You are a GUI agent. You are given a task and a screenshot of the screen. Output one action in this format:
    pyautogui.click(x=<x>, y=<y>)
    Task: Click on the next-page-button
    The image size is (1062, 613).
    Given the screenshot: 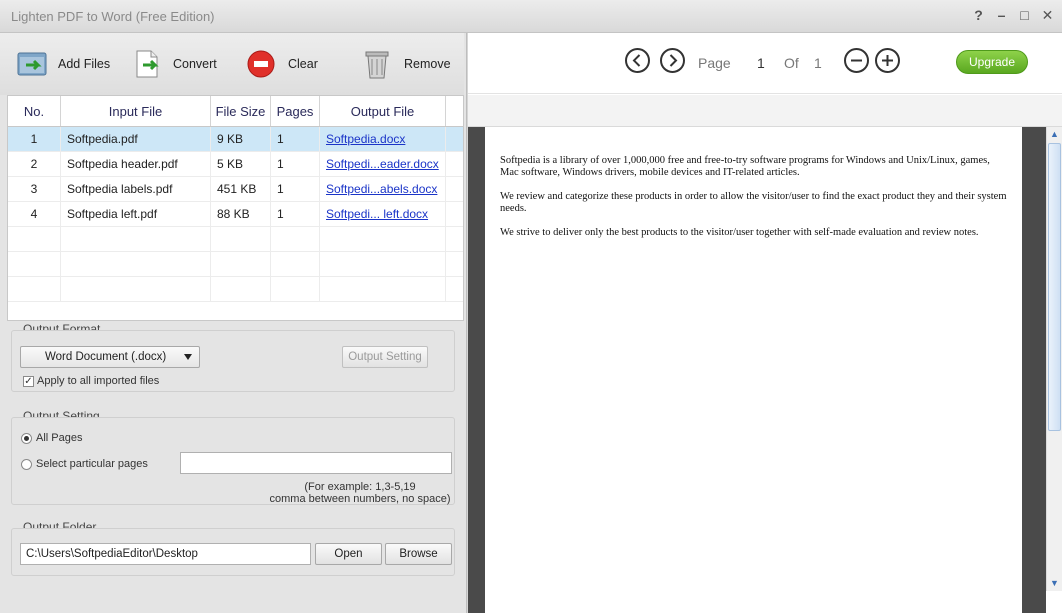 What is the action you would take?
    pyautogui.click(x=672, y=60)
    